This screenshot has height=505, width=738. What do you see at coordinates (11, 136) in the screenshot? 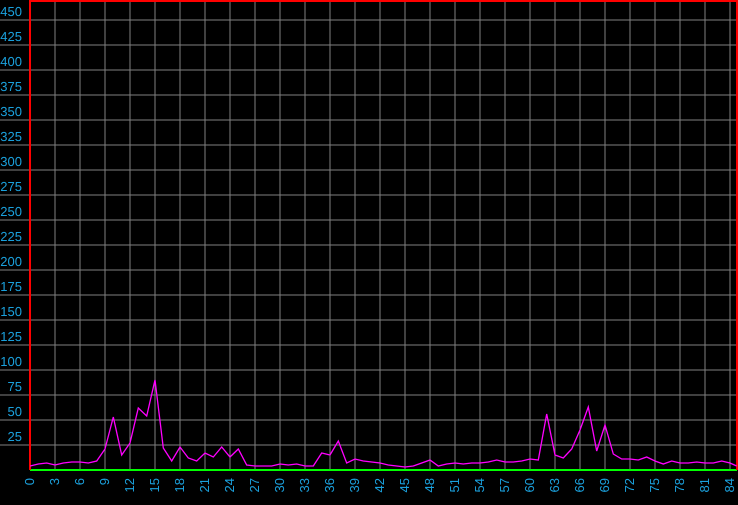
I see `y-tick-label: 325` at bounding box center [11, 136].